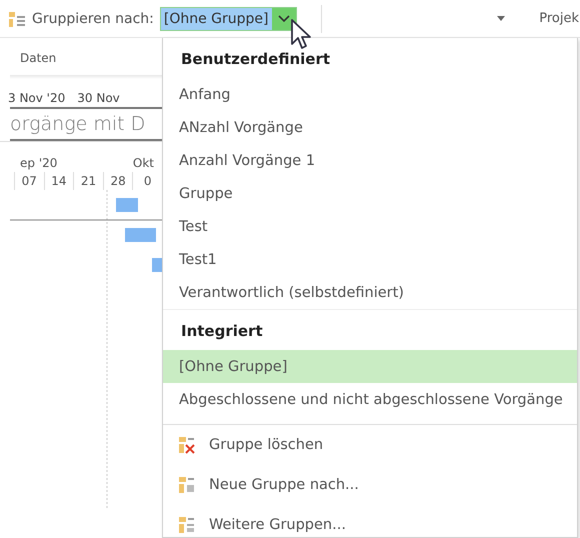 This screenshot has height=538, width=580. What do you see at coordinates (370, 160) in the screenshot?
I see `menu-item: Anzahl Vorgänge 1` at bounding box center [370, 160].